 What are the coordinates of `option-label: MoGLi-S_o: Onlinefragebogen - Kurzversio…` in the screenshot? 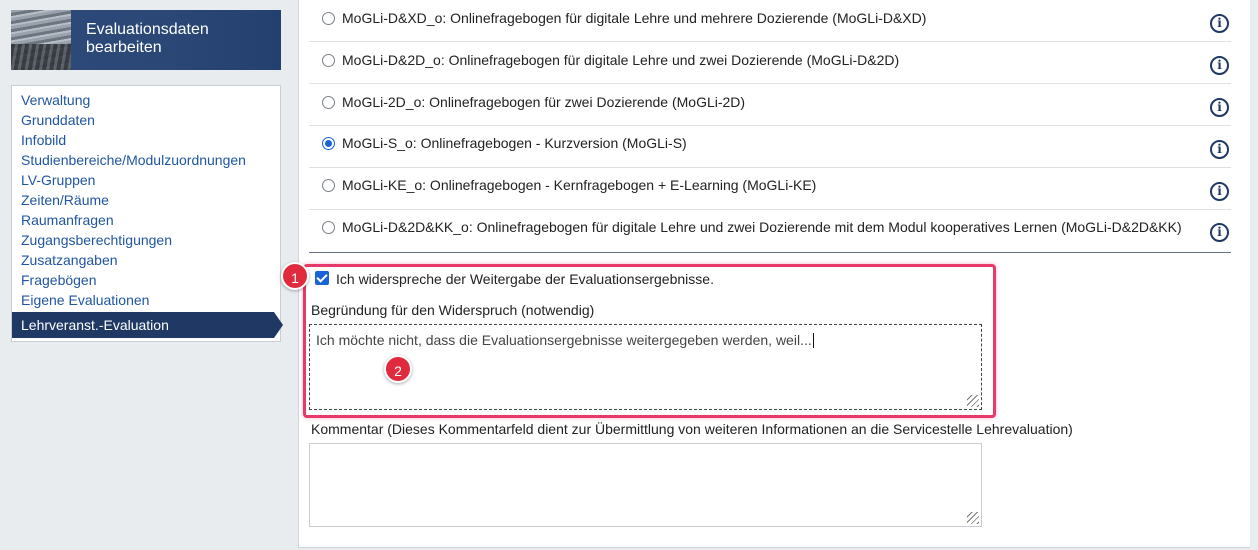 It's located at (514, 143).